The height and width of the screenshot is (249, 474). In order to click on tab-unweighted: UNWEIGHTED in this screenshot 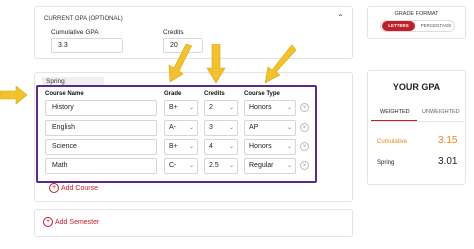, I will do `click(441, 112)`.